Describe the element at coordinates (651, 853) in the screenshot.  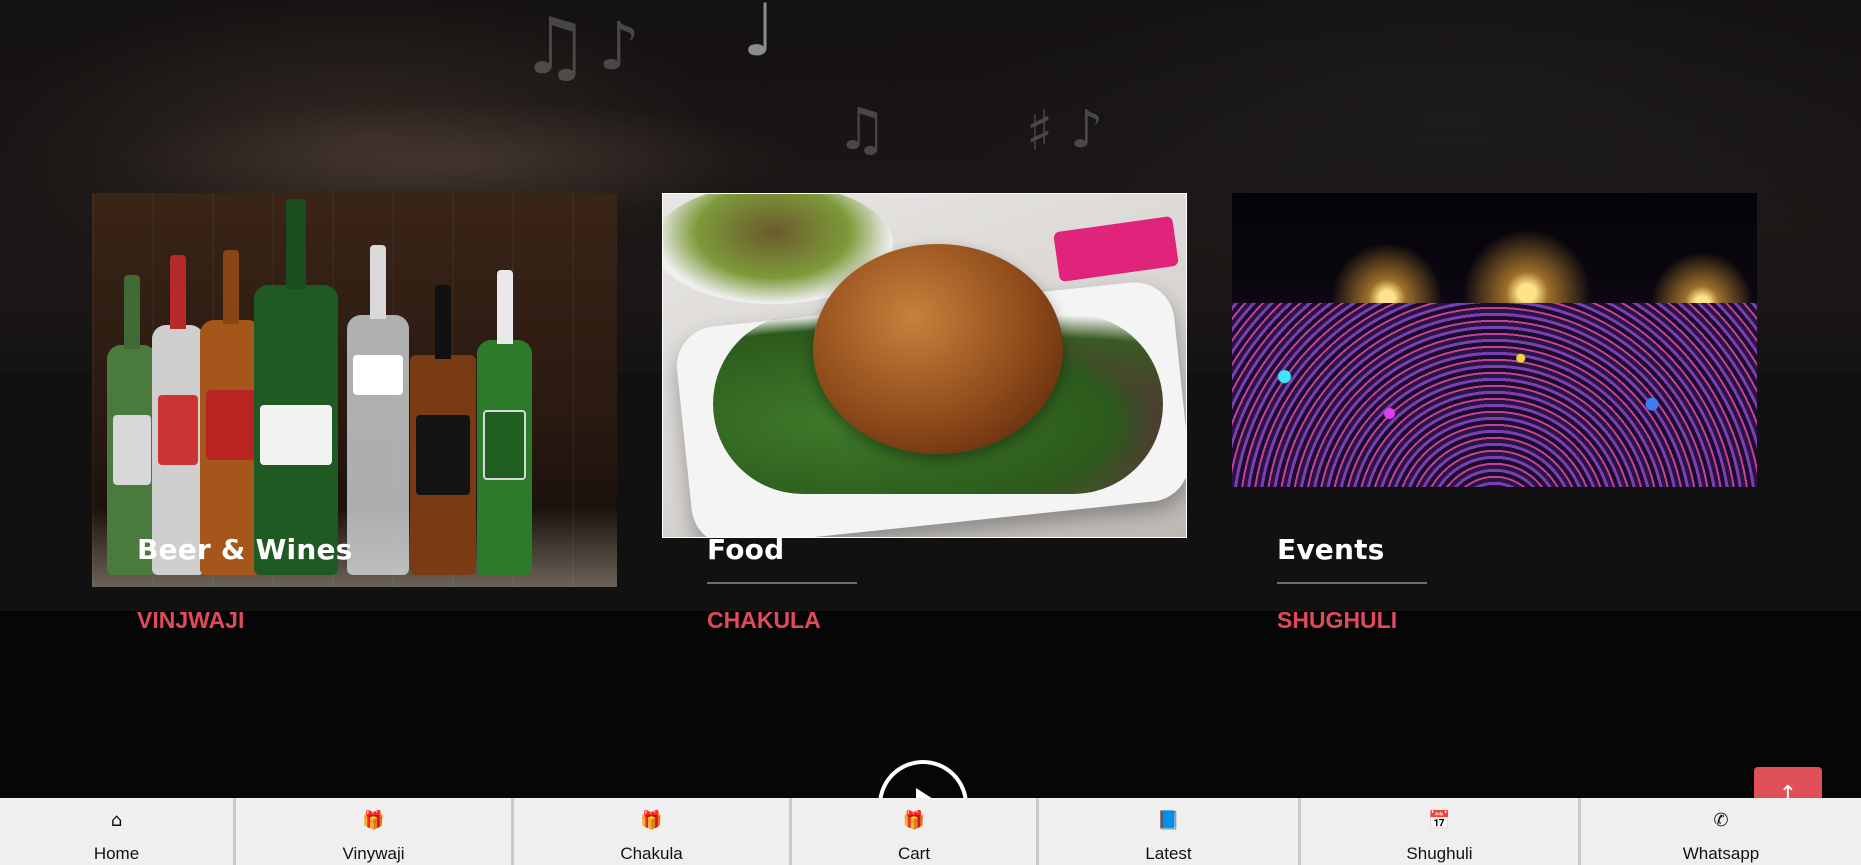
I see `nav-label: Chakula` at that location.